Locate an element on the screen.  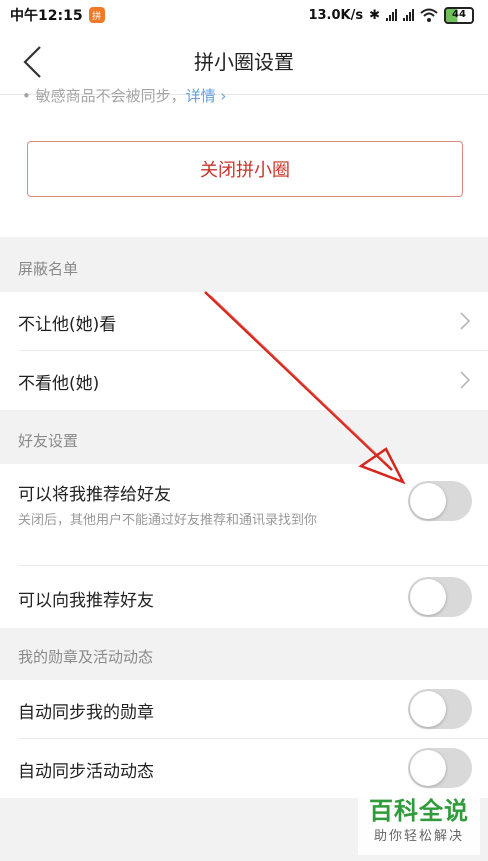
sensitive-note: • 敏感商品不会被同步，详情 › is located at coordinates (124, 96).